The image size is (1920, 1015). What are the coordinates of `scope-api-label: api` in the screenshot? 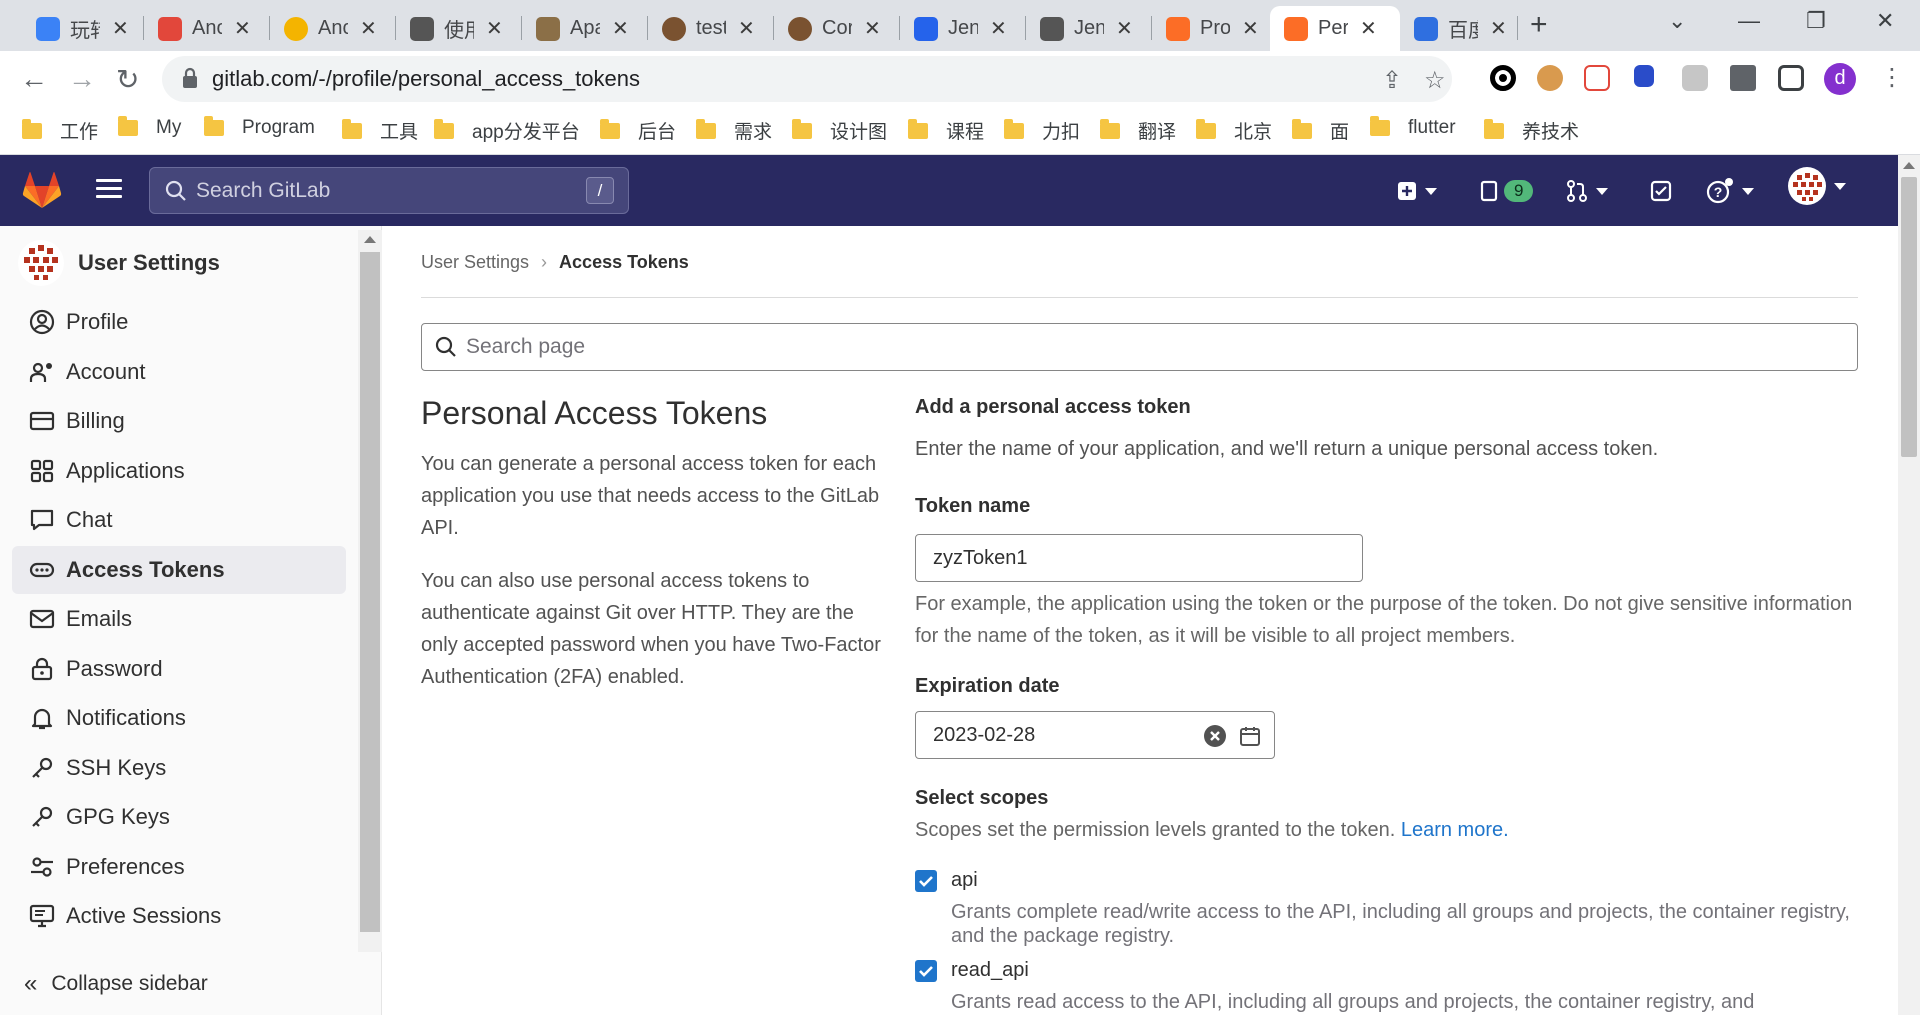 It's located at (964, 880).